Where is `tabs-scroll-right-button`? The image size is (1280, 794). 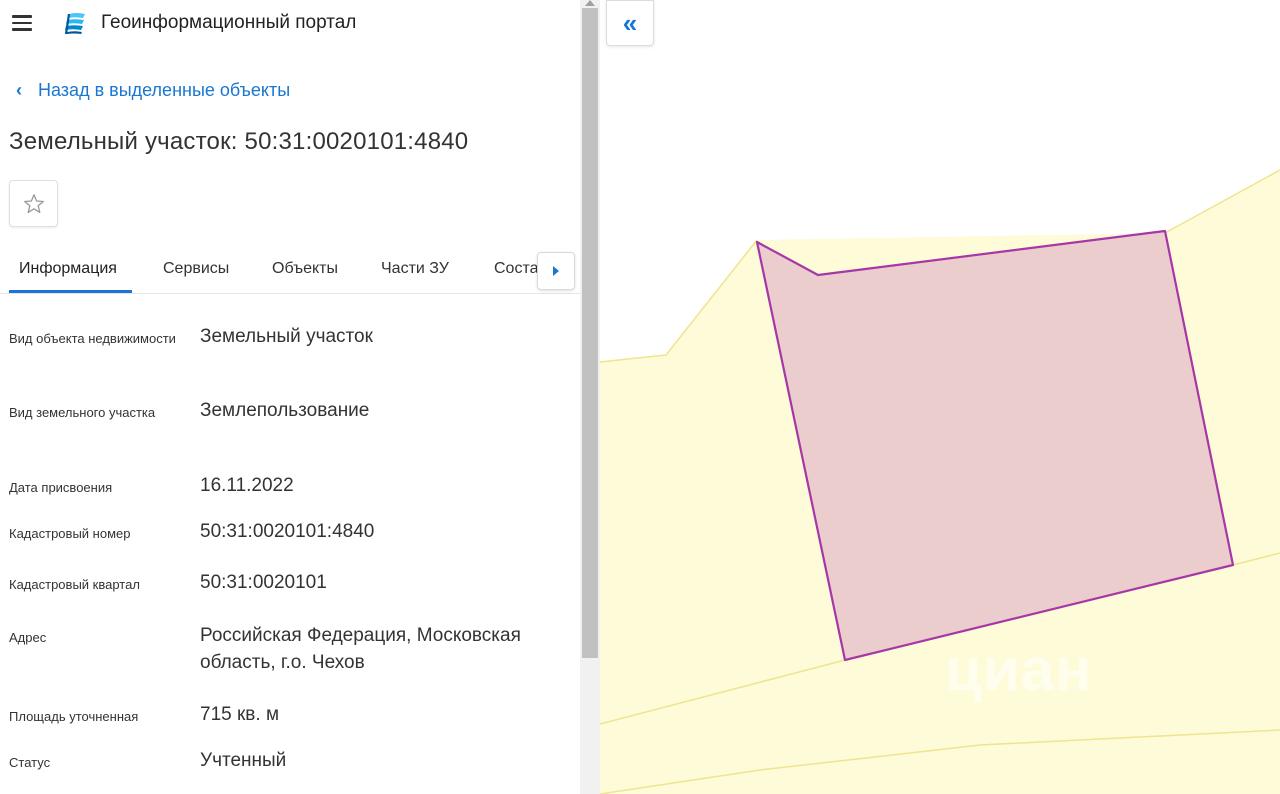
tabs-scroll-right-button is located at coordinates (556, 271).